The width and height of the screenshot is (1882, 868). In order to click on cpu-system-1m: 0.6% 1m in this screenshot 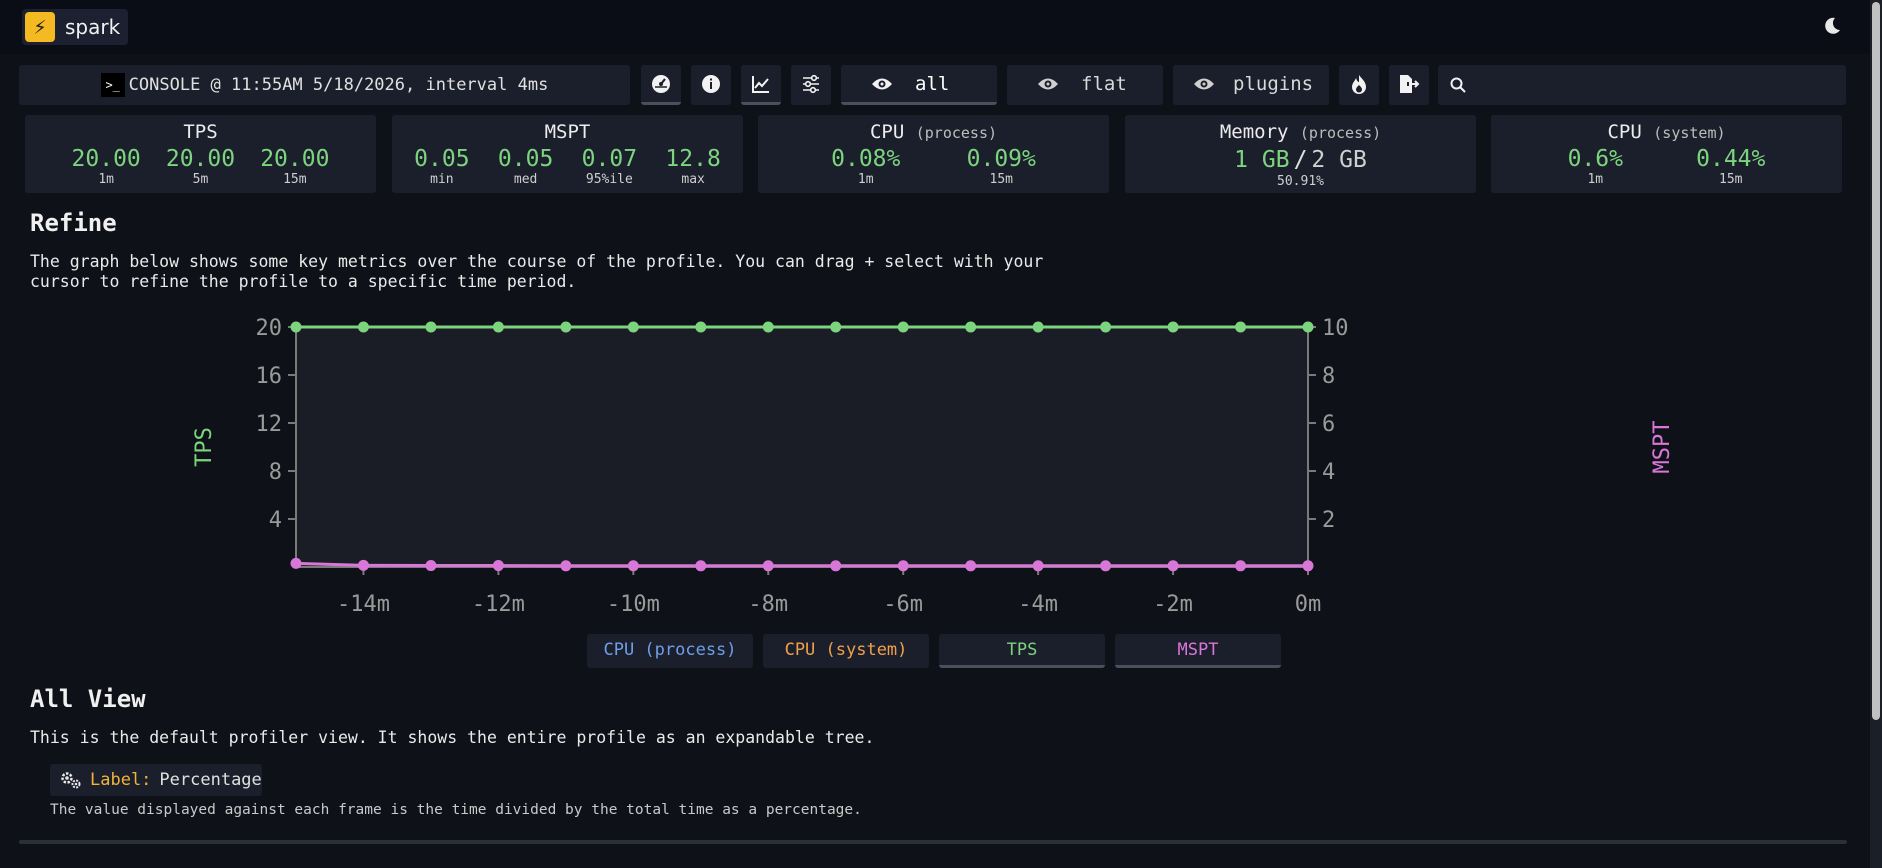, I will do `click(1595, 166)`.